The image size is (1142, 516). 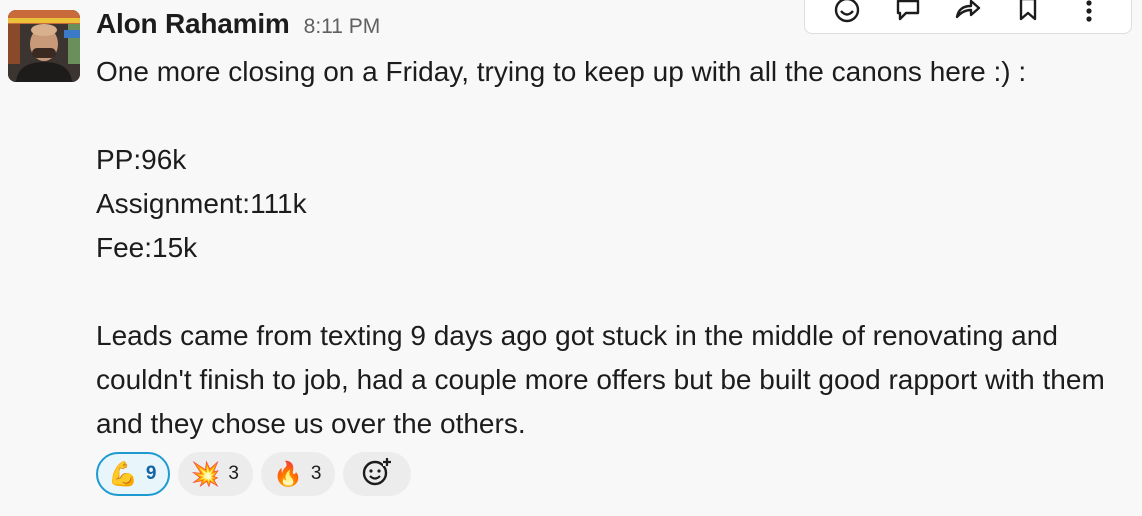 I want to click on flexed-biceps-icon: 💪, so click(x=123, y=474).